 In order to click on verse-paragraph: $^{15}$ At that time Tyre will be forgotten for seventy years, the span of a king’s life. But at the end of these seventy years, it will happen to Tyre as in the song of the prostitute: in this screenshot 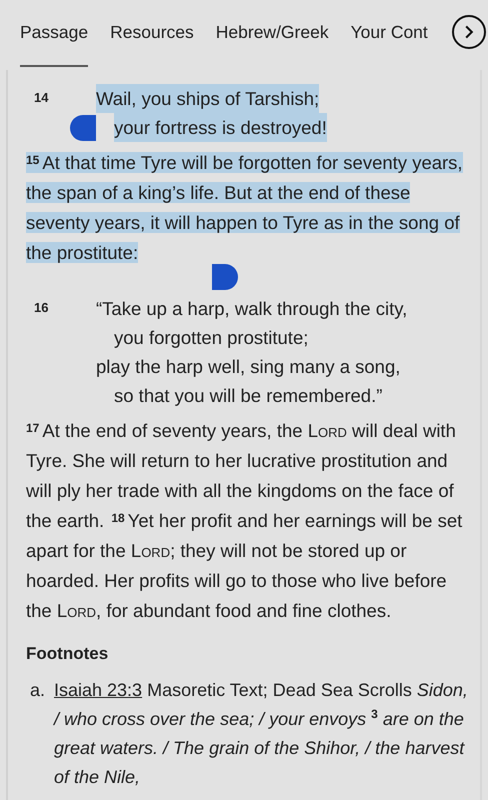, I will do `click(245, 208)`.